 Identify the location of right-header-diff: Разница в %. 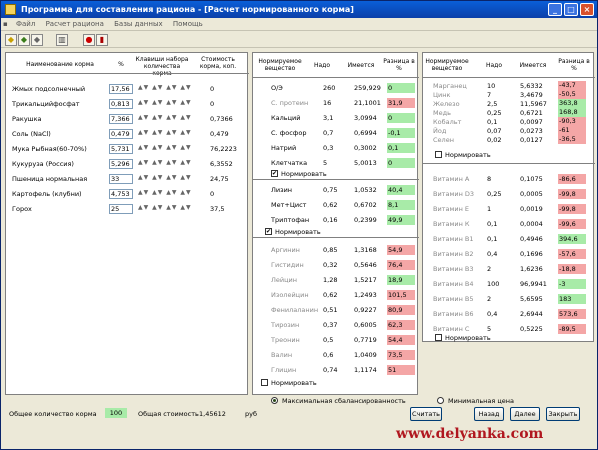
(574, 65).